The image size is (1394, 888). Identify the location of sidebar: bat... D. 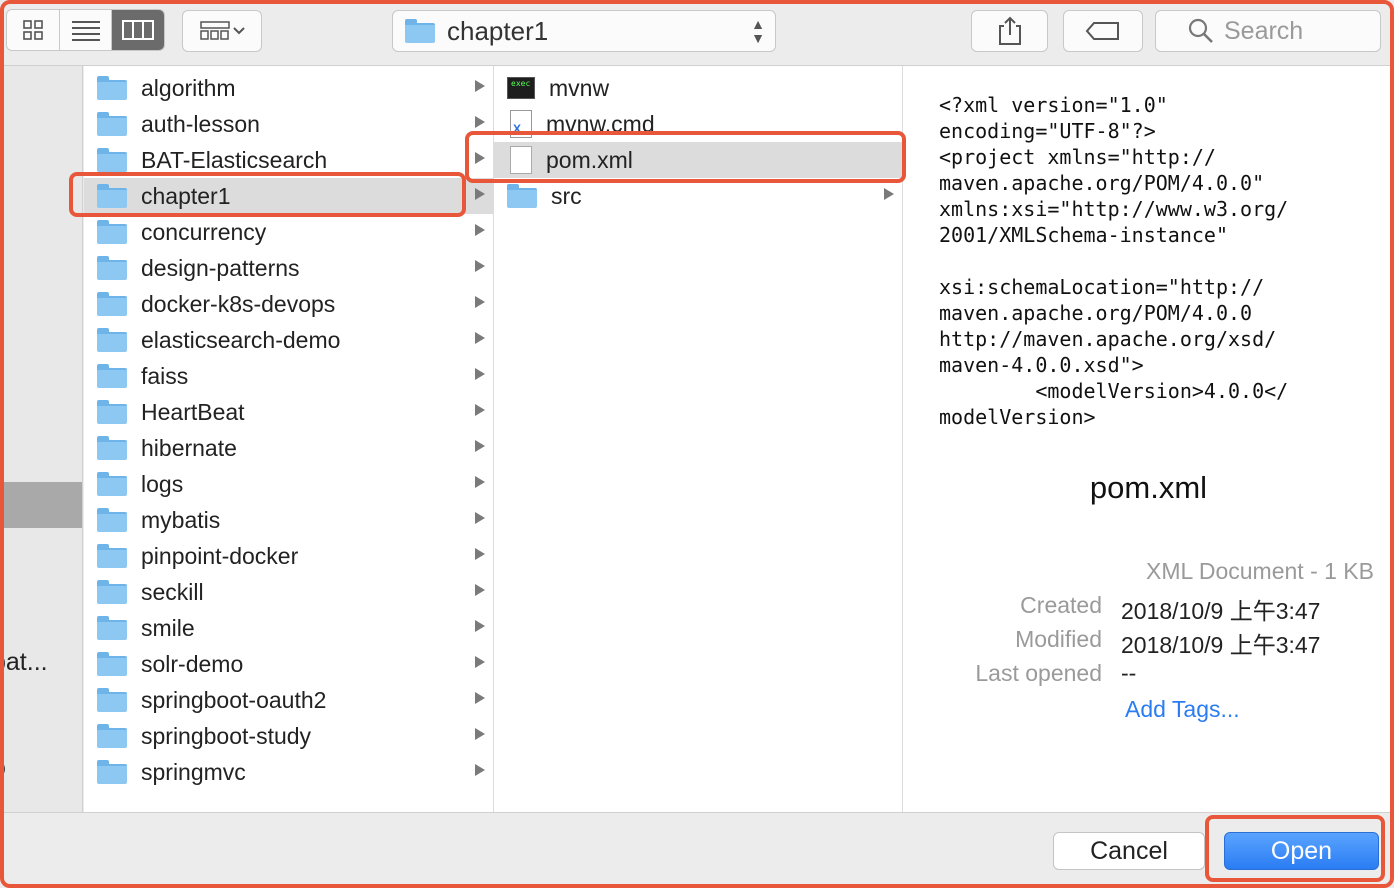
(41, 439).